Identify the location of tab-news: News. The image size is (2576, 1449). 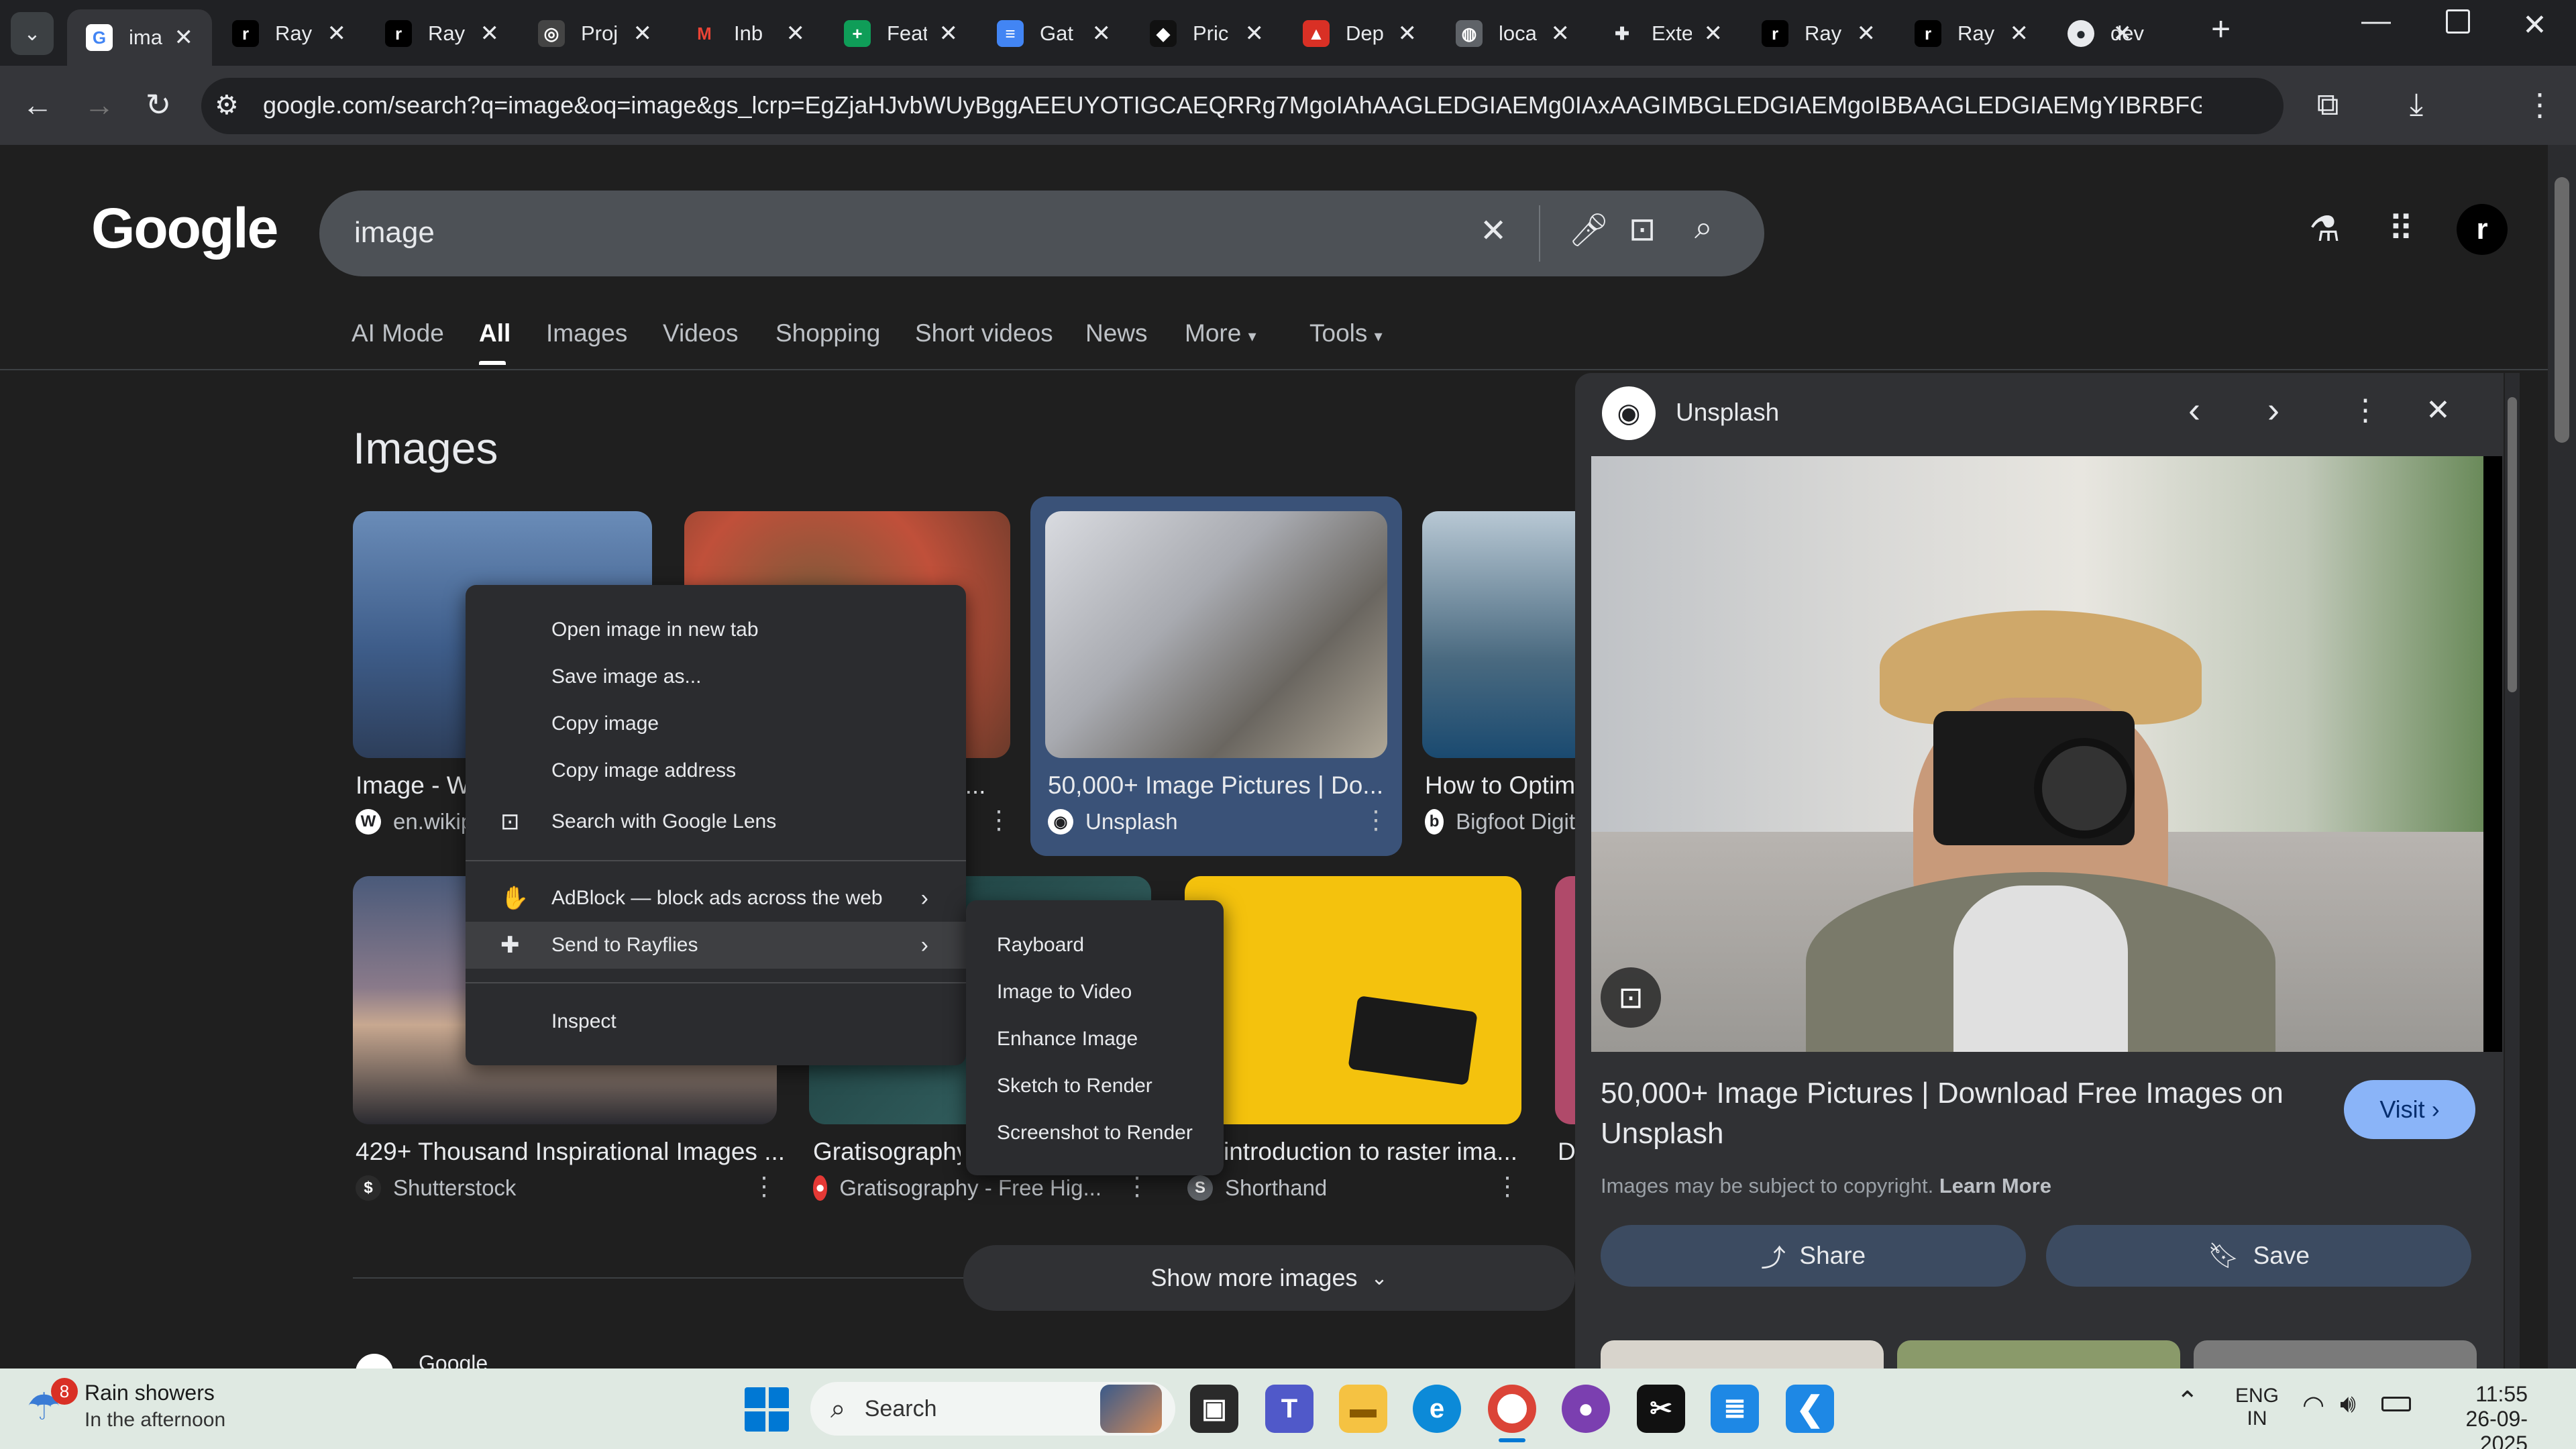
(1116, 333).